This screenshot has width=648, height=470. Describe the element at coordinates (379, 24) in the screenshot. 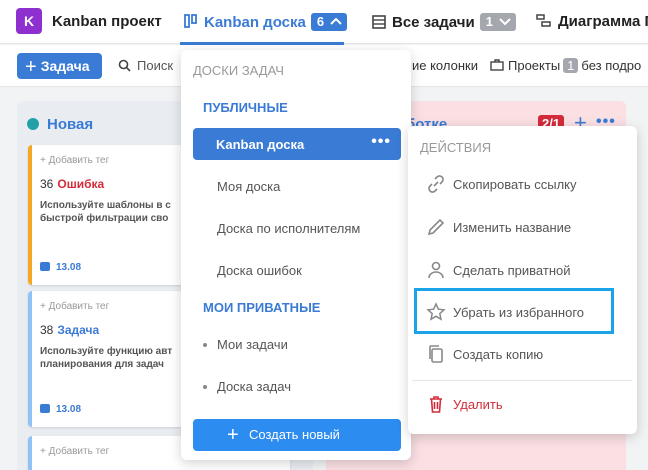

I see `list-icon` at that location.